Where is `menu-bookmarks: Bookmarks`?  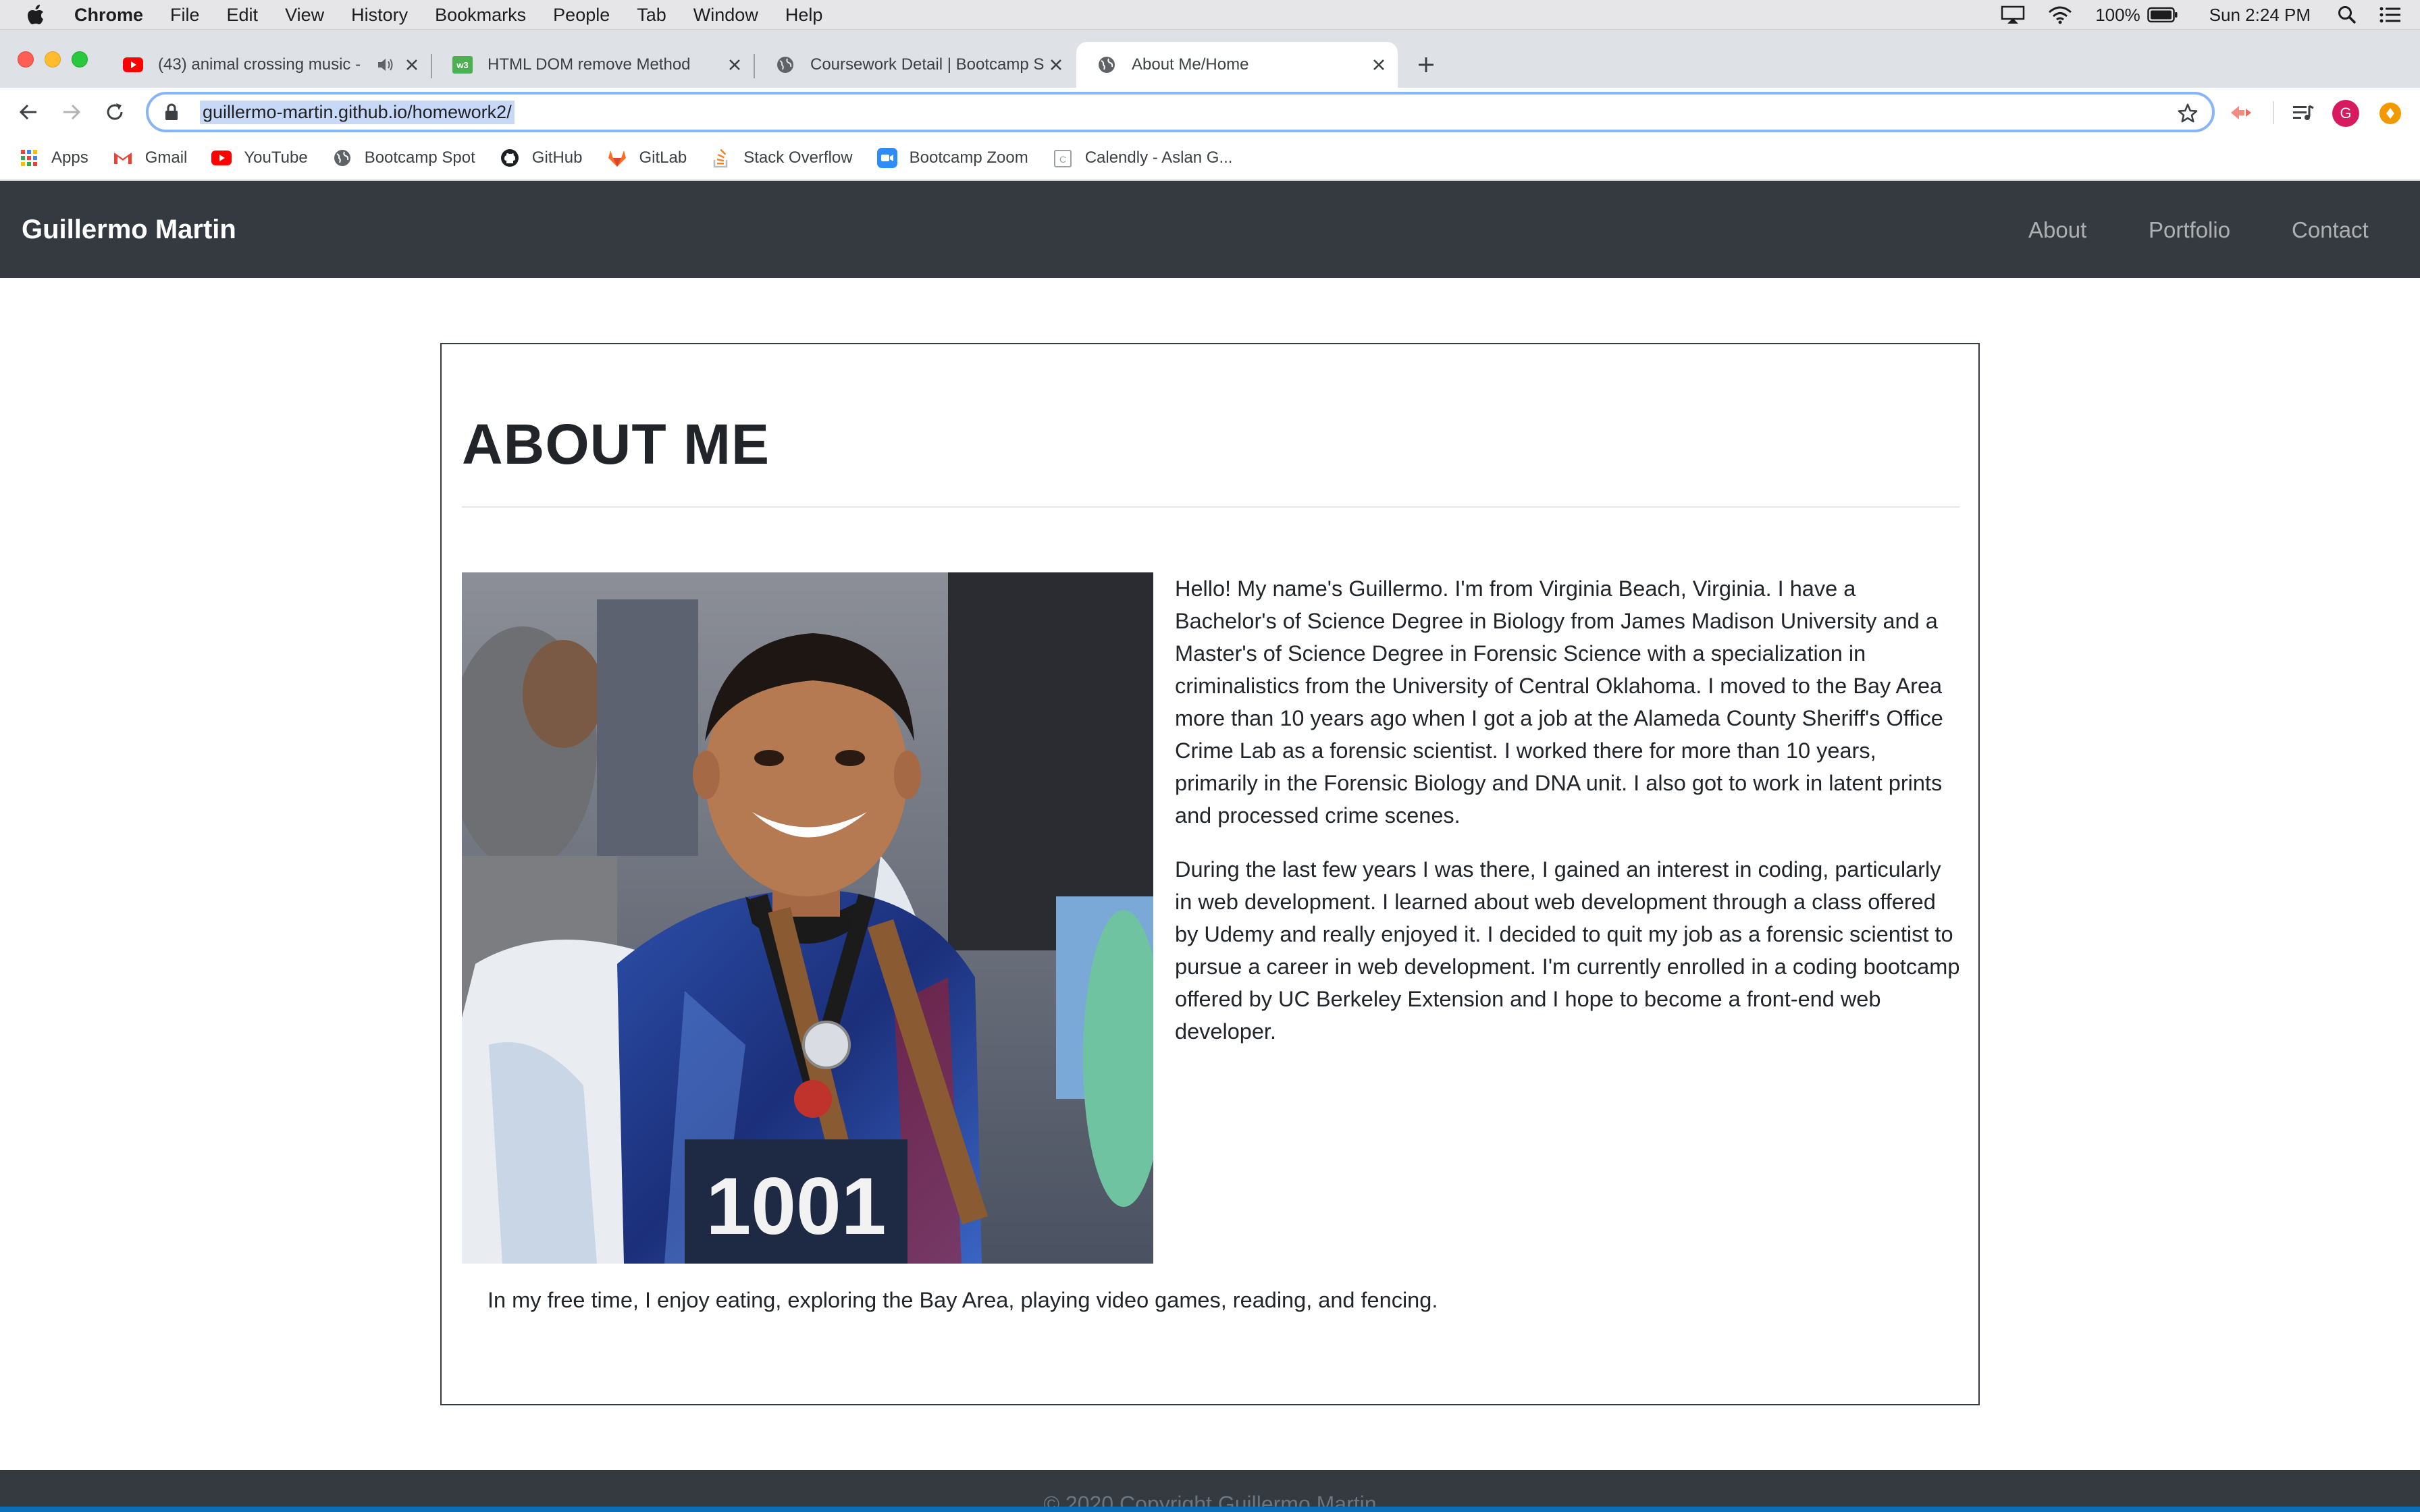 menu-bookmarks: Bookmarks is located at coordinates (480, 15).